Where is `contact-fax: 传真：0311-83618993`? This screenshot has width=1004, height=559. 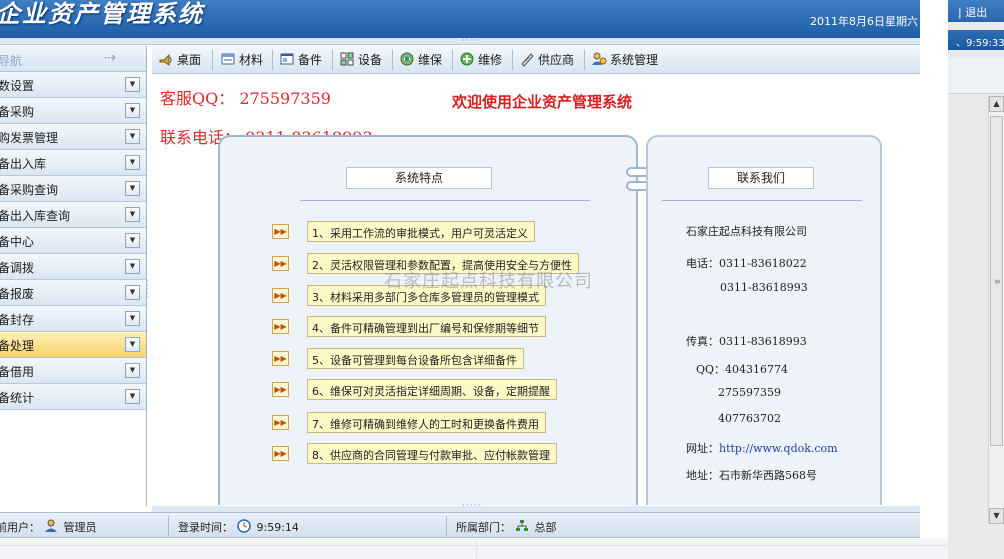 contact-fax: 传真：0311-83618993 is located at coordinates (746, 341).